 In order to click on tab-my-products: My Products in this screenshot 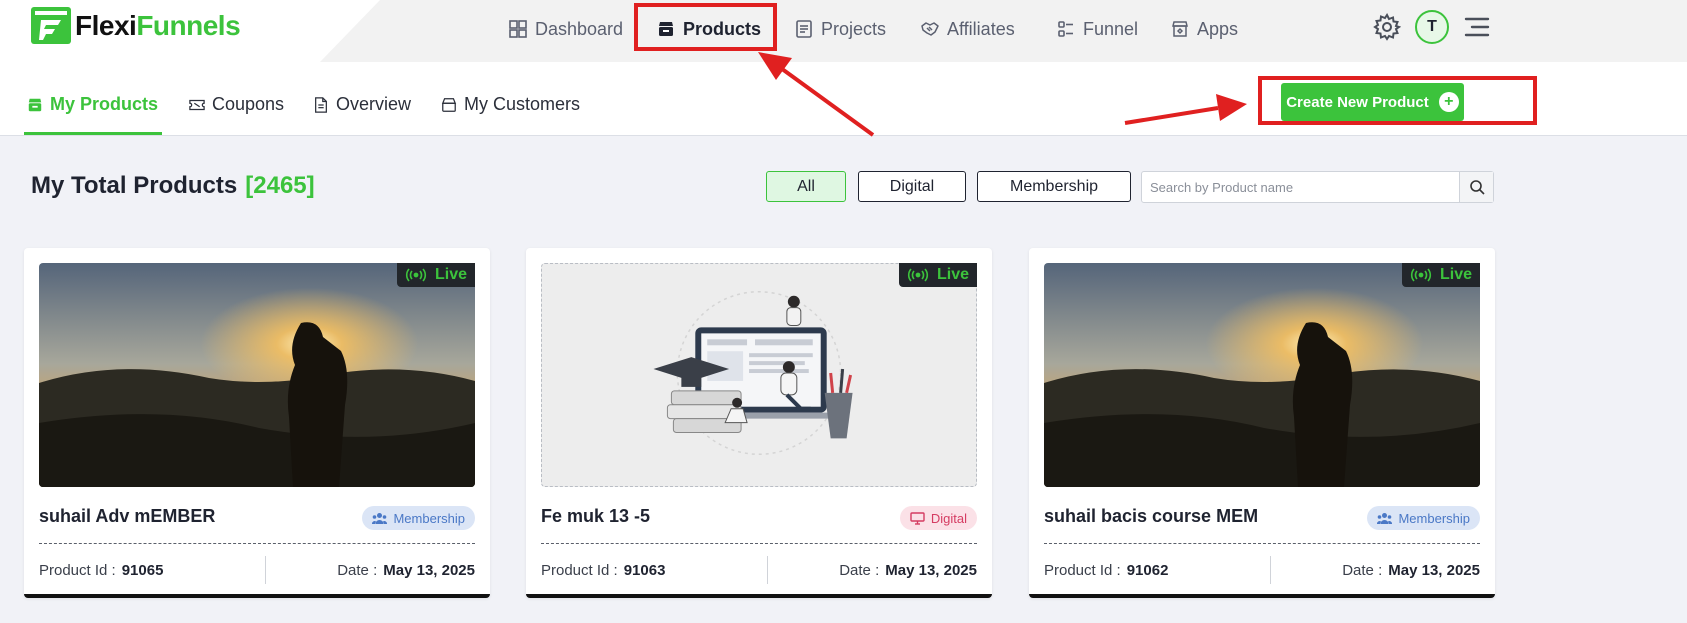, I will do `click(92, 104)`.